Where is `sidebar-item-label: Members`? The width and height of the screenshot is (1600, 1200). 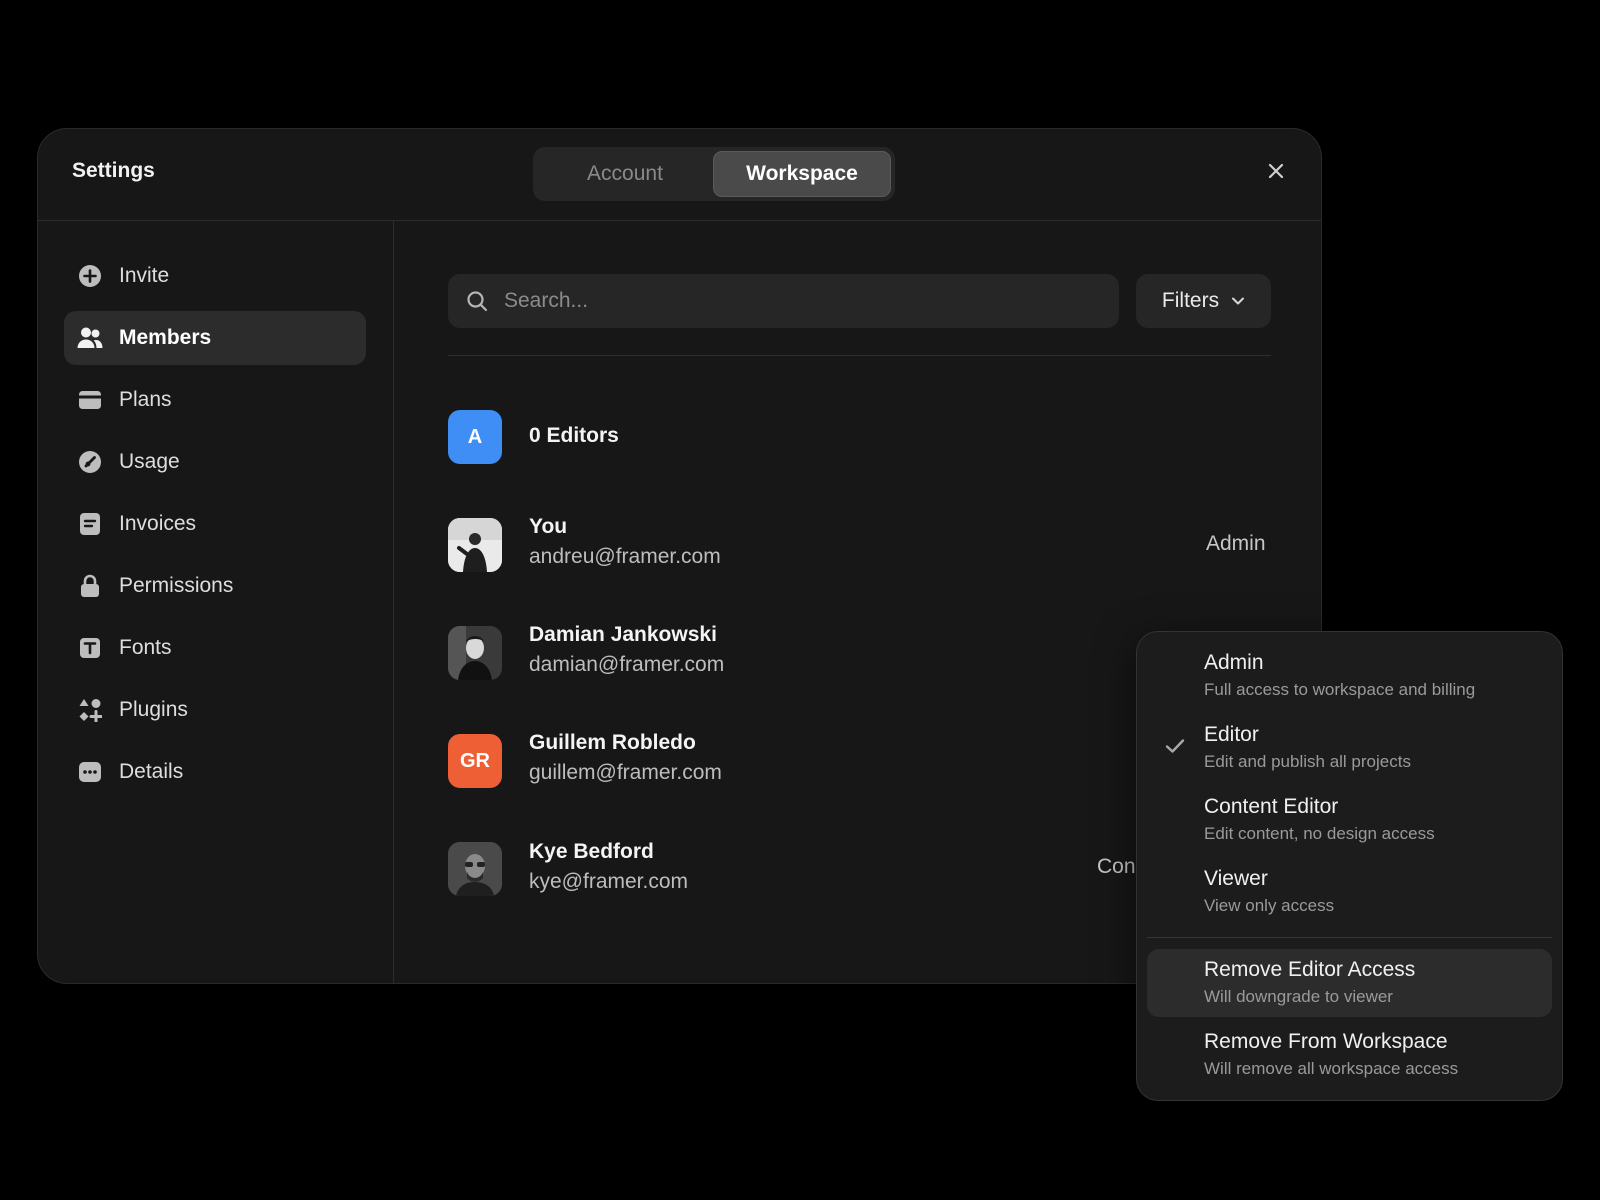 sidebar-item-label: Members is located at coordinates (165, 337).